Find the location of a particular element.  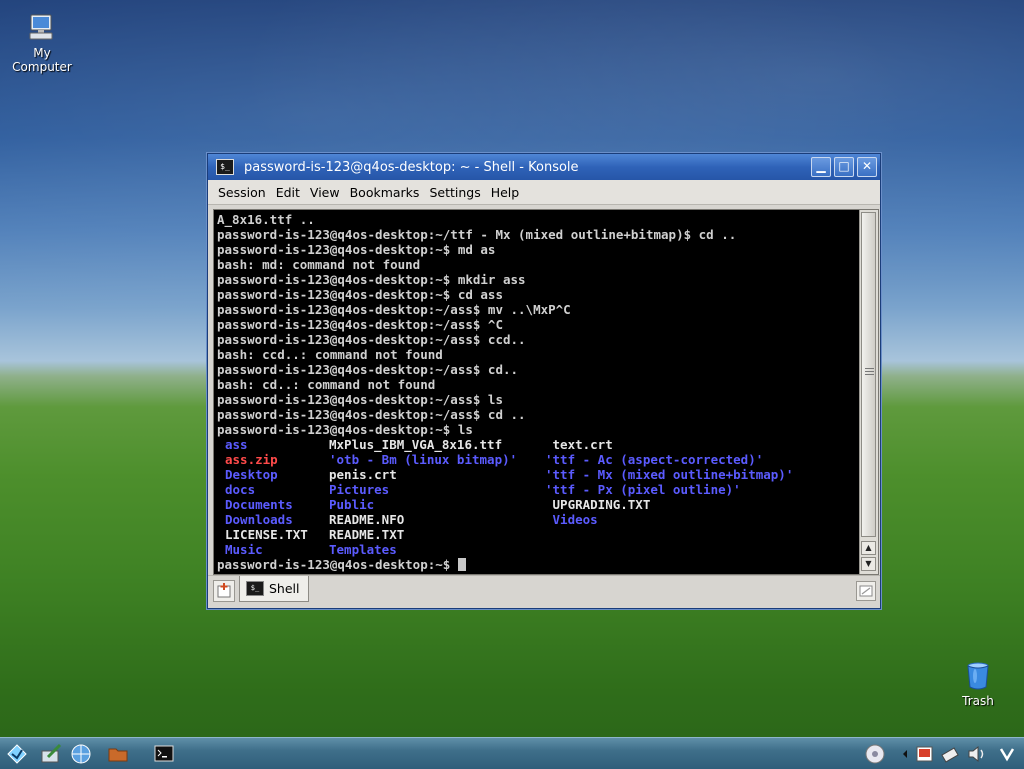

desktop-icon-label: My is located at coordinates (42, 53).